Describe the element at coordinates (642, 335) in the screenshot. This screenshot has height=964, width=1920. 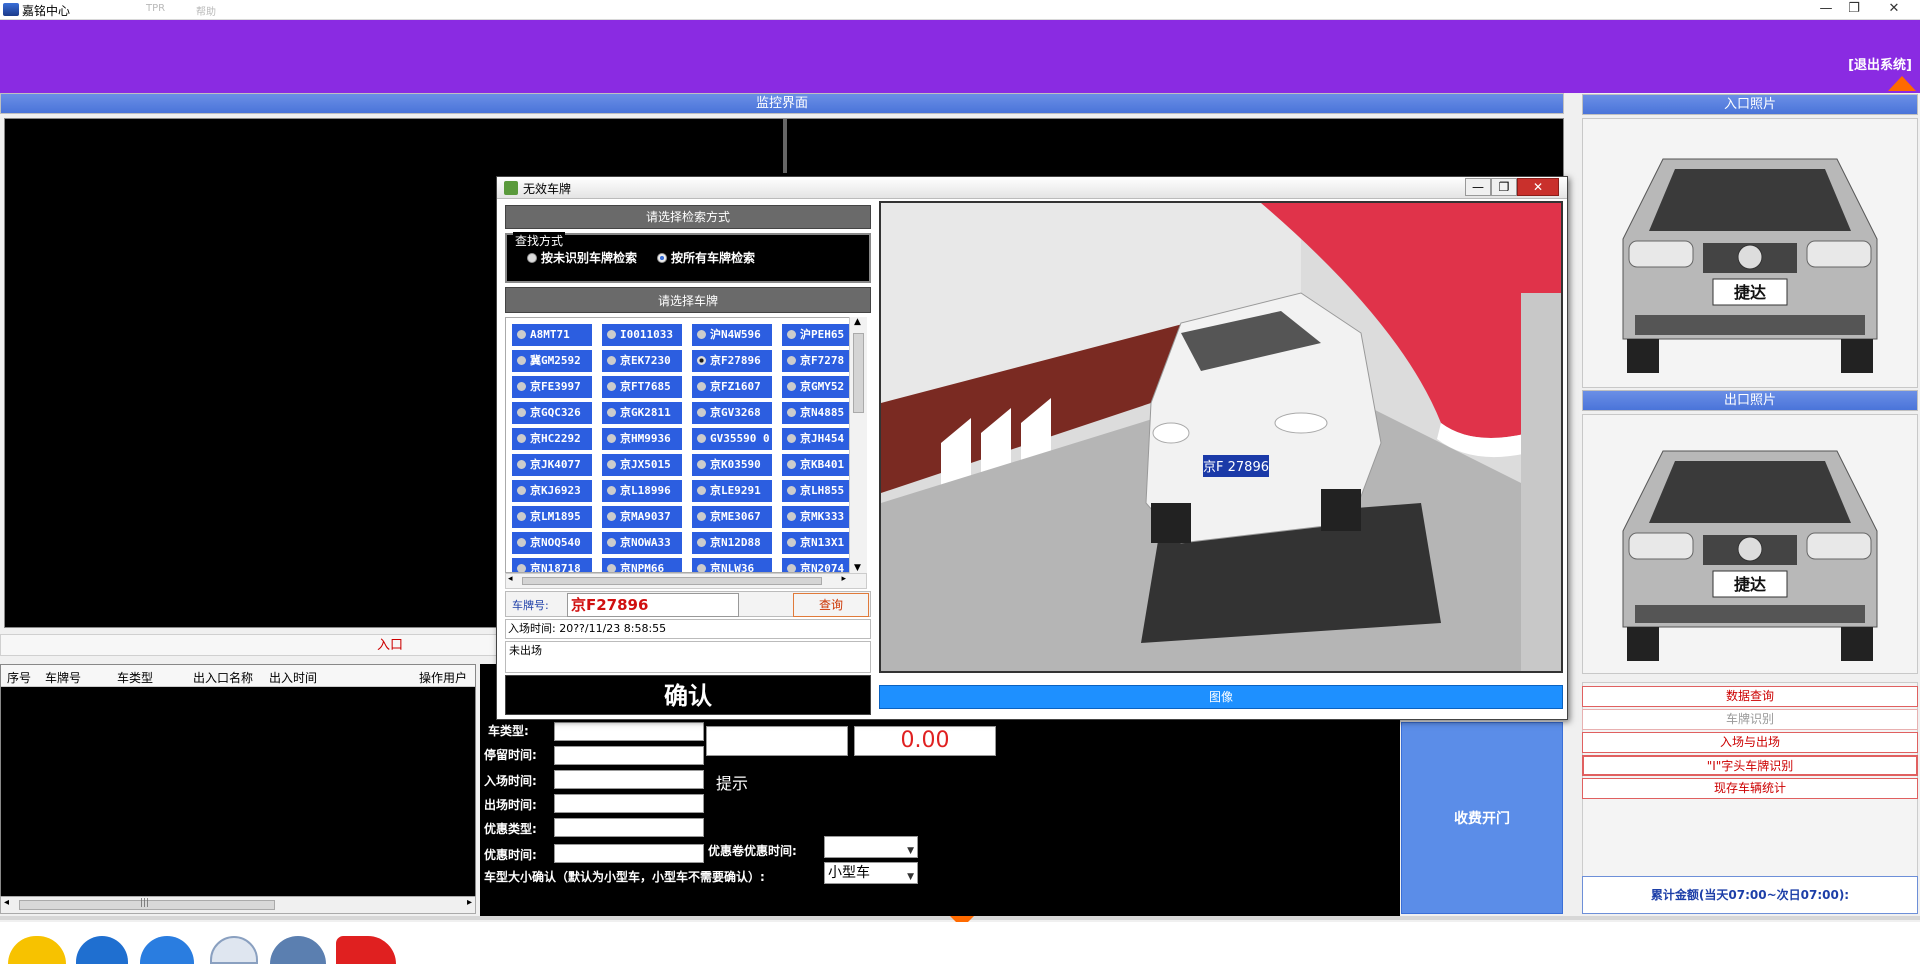
I see `plate-option: I0011033` at that location.